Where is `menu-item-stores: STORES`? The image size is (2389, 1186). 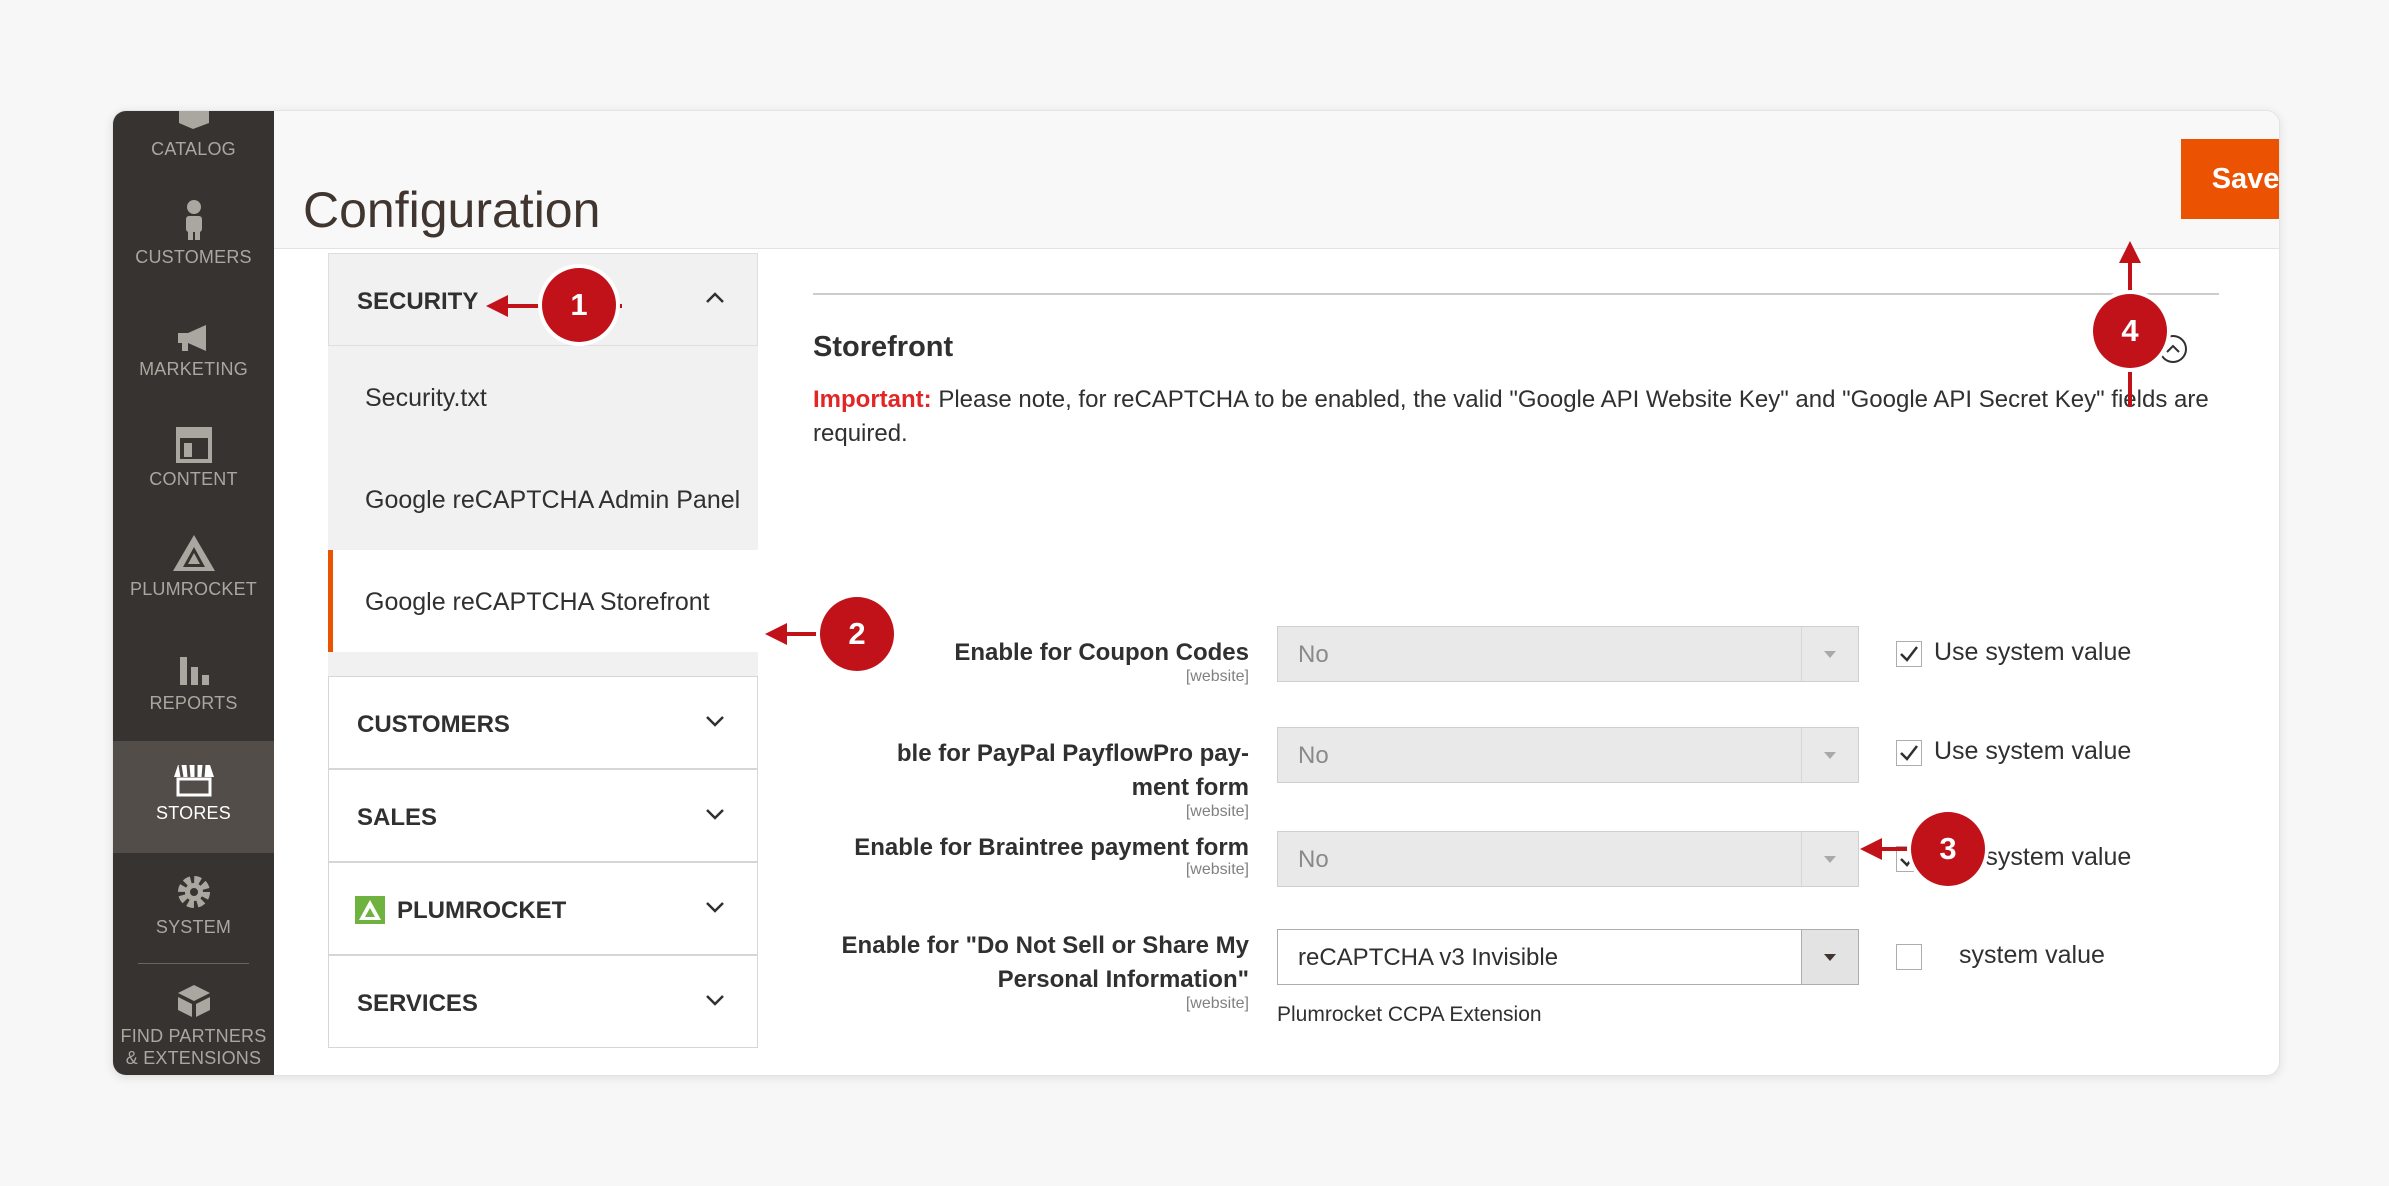
menu-item-stores: STORES is located at coordinates (193, 797).